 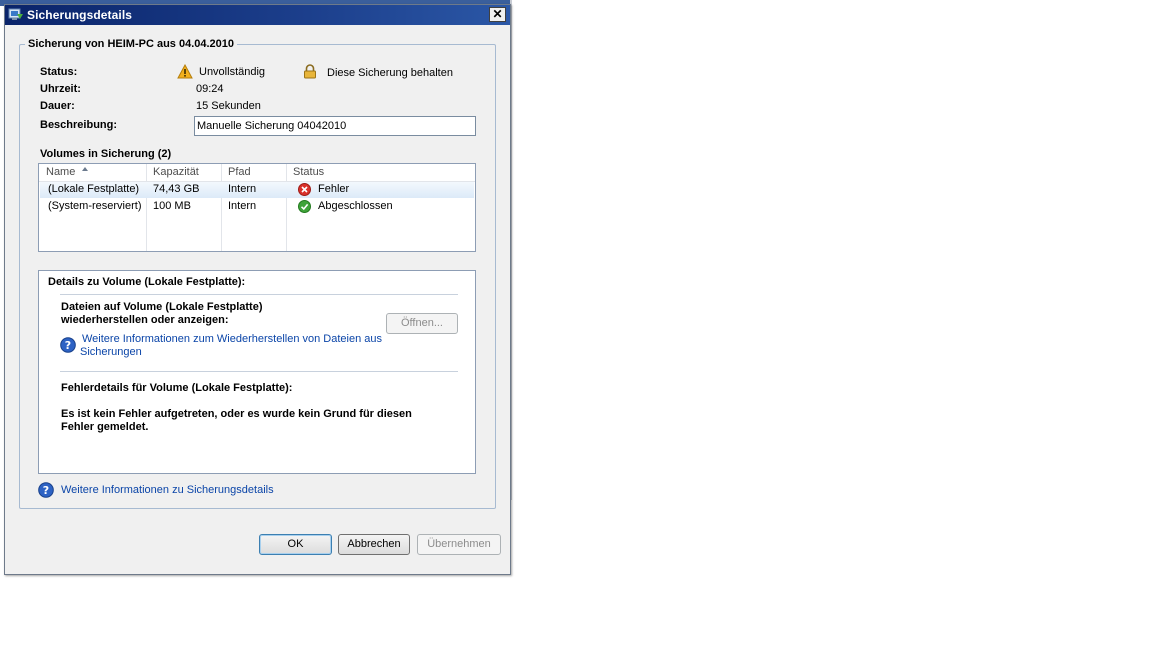 What do you see at coordinates (162, 307) in the screenshot?
I see `files-text-line1: Dateien auf Volume (Lokale Festplatte)` at bounding box center [162, 307].